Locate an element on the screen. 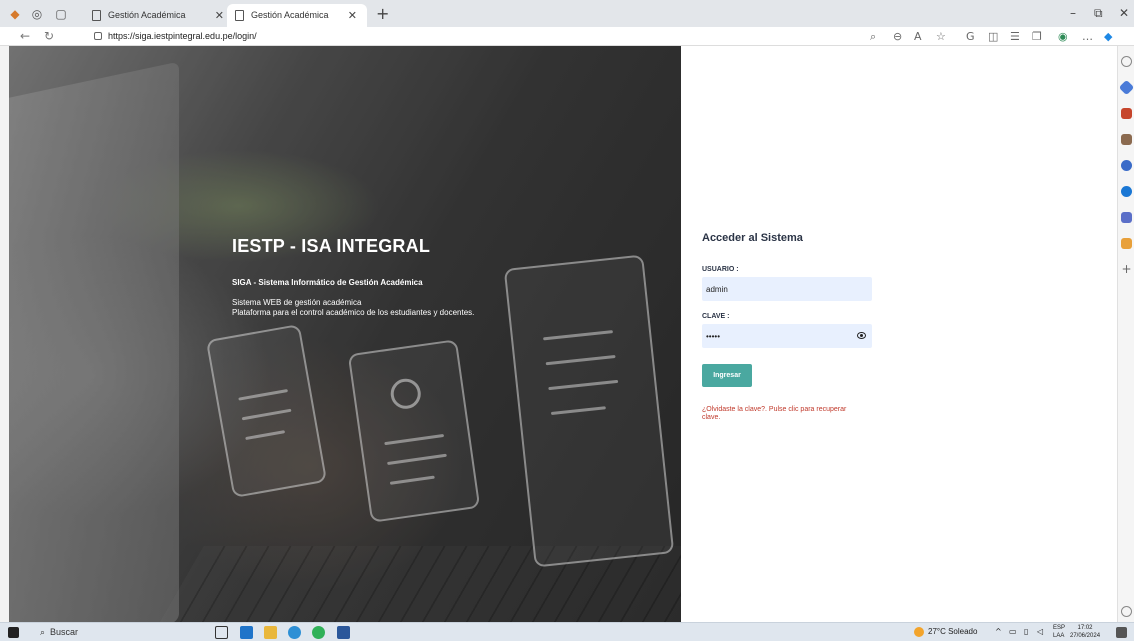  tools-icon is located at coordinates (1126, 217).